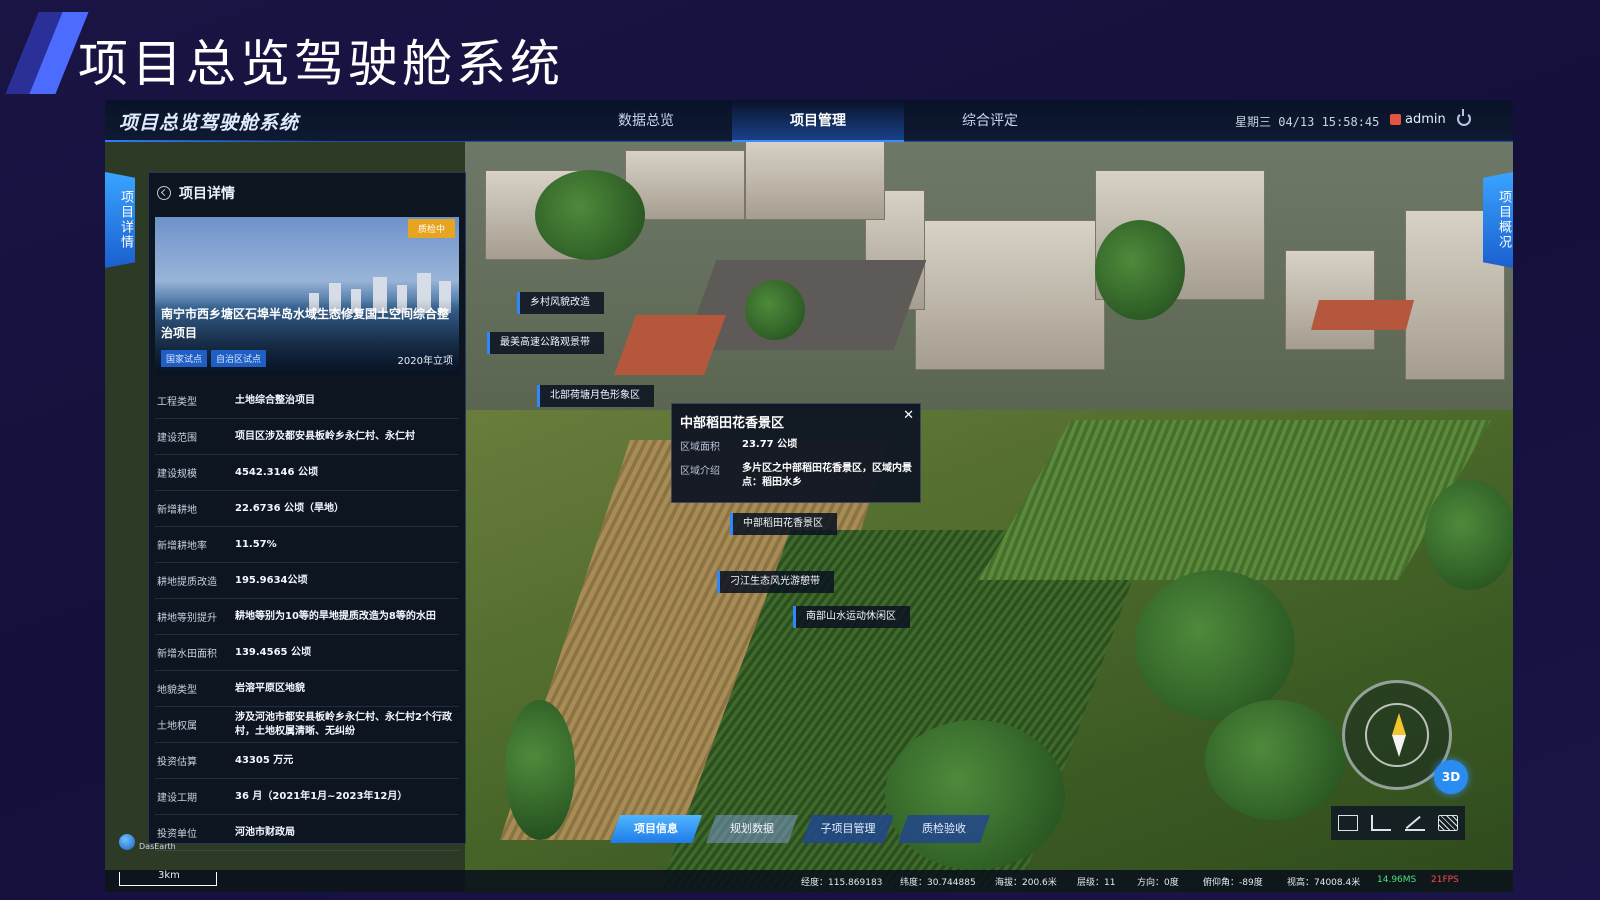  I want to click on tab-planning-data: 规划数据, so click(752, 829).